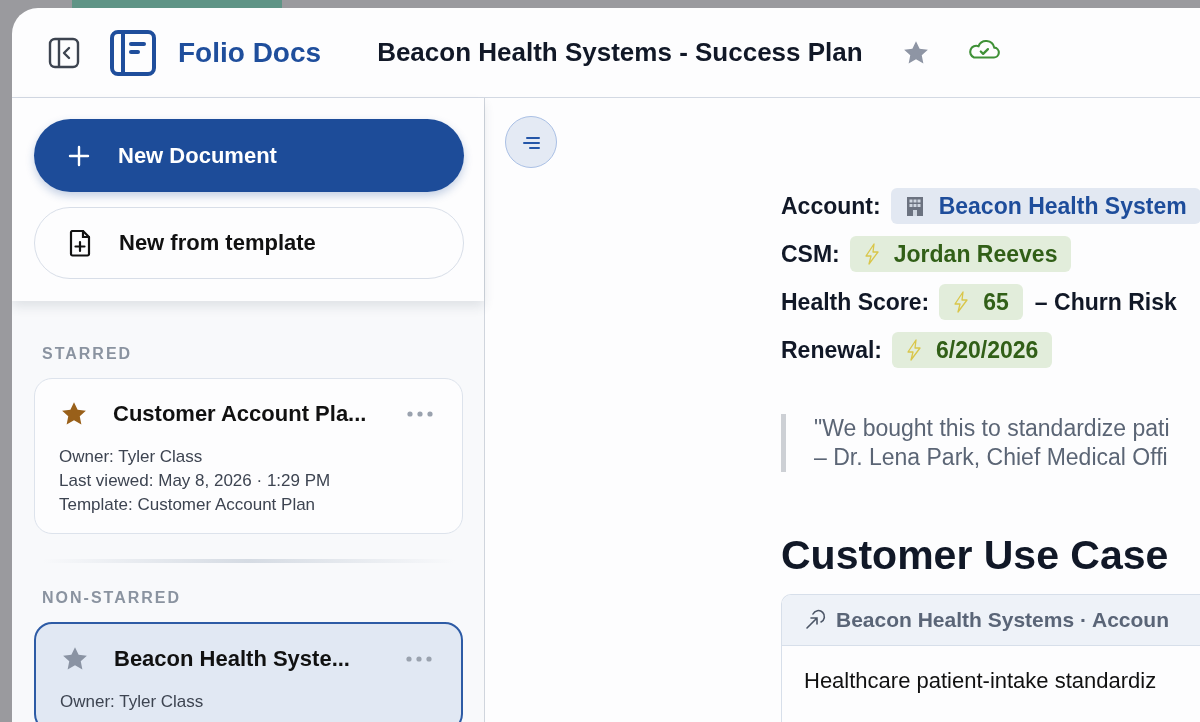  I want to click on embed-text: Healthcare patient-intake standardiz, so click(980, 681).